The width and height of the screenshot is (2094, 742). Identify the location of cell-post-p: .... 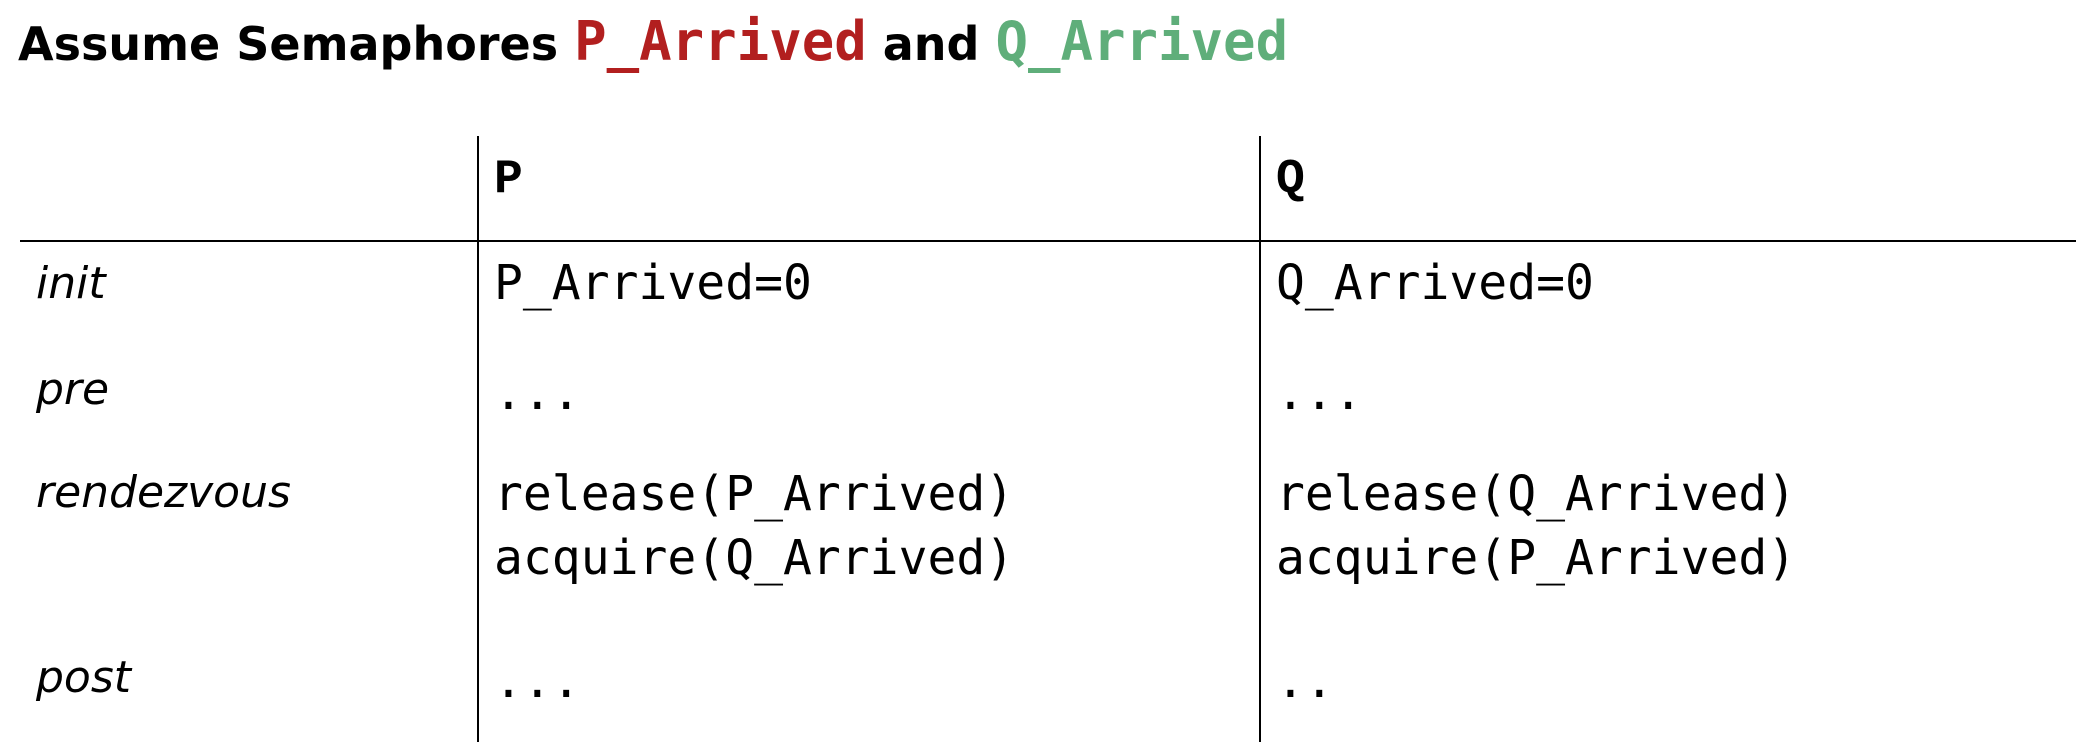
(537, 681).